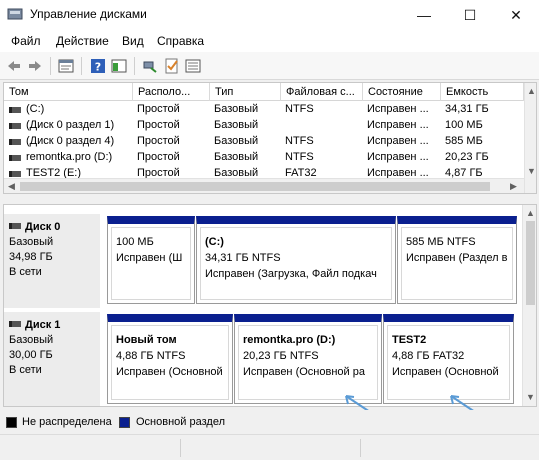 The image size is (539, 460). Describe the element at coordinates (441, 242) in the screenshot. I see `partition-size: 585 МБ NTFS` at that location.